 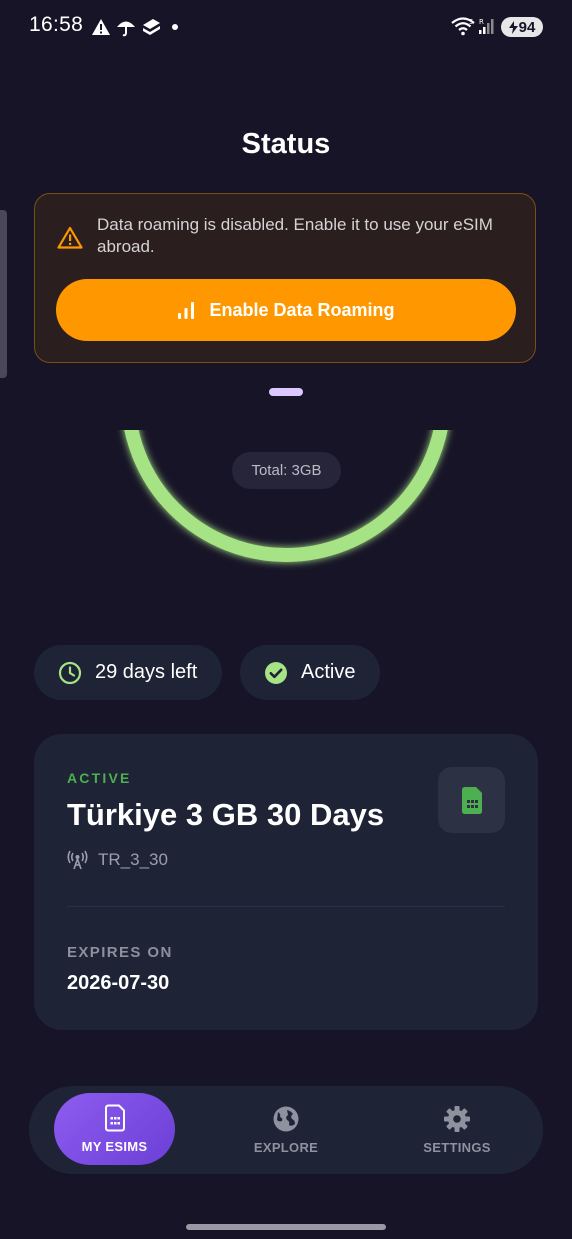 I want to click on check-circle-icon, so click(x=276, y=672).